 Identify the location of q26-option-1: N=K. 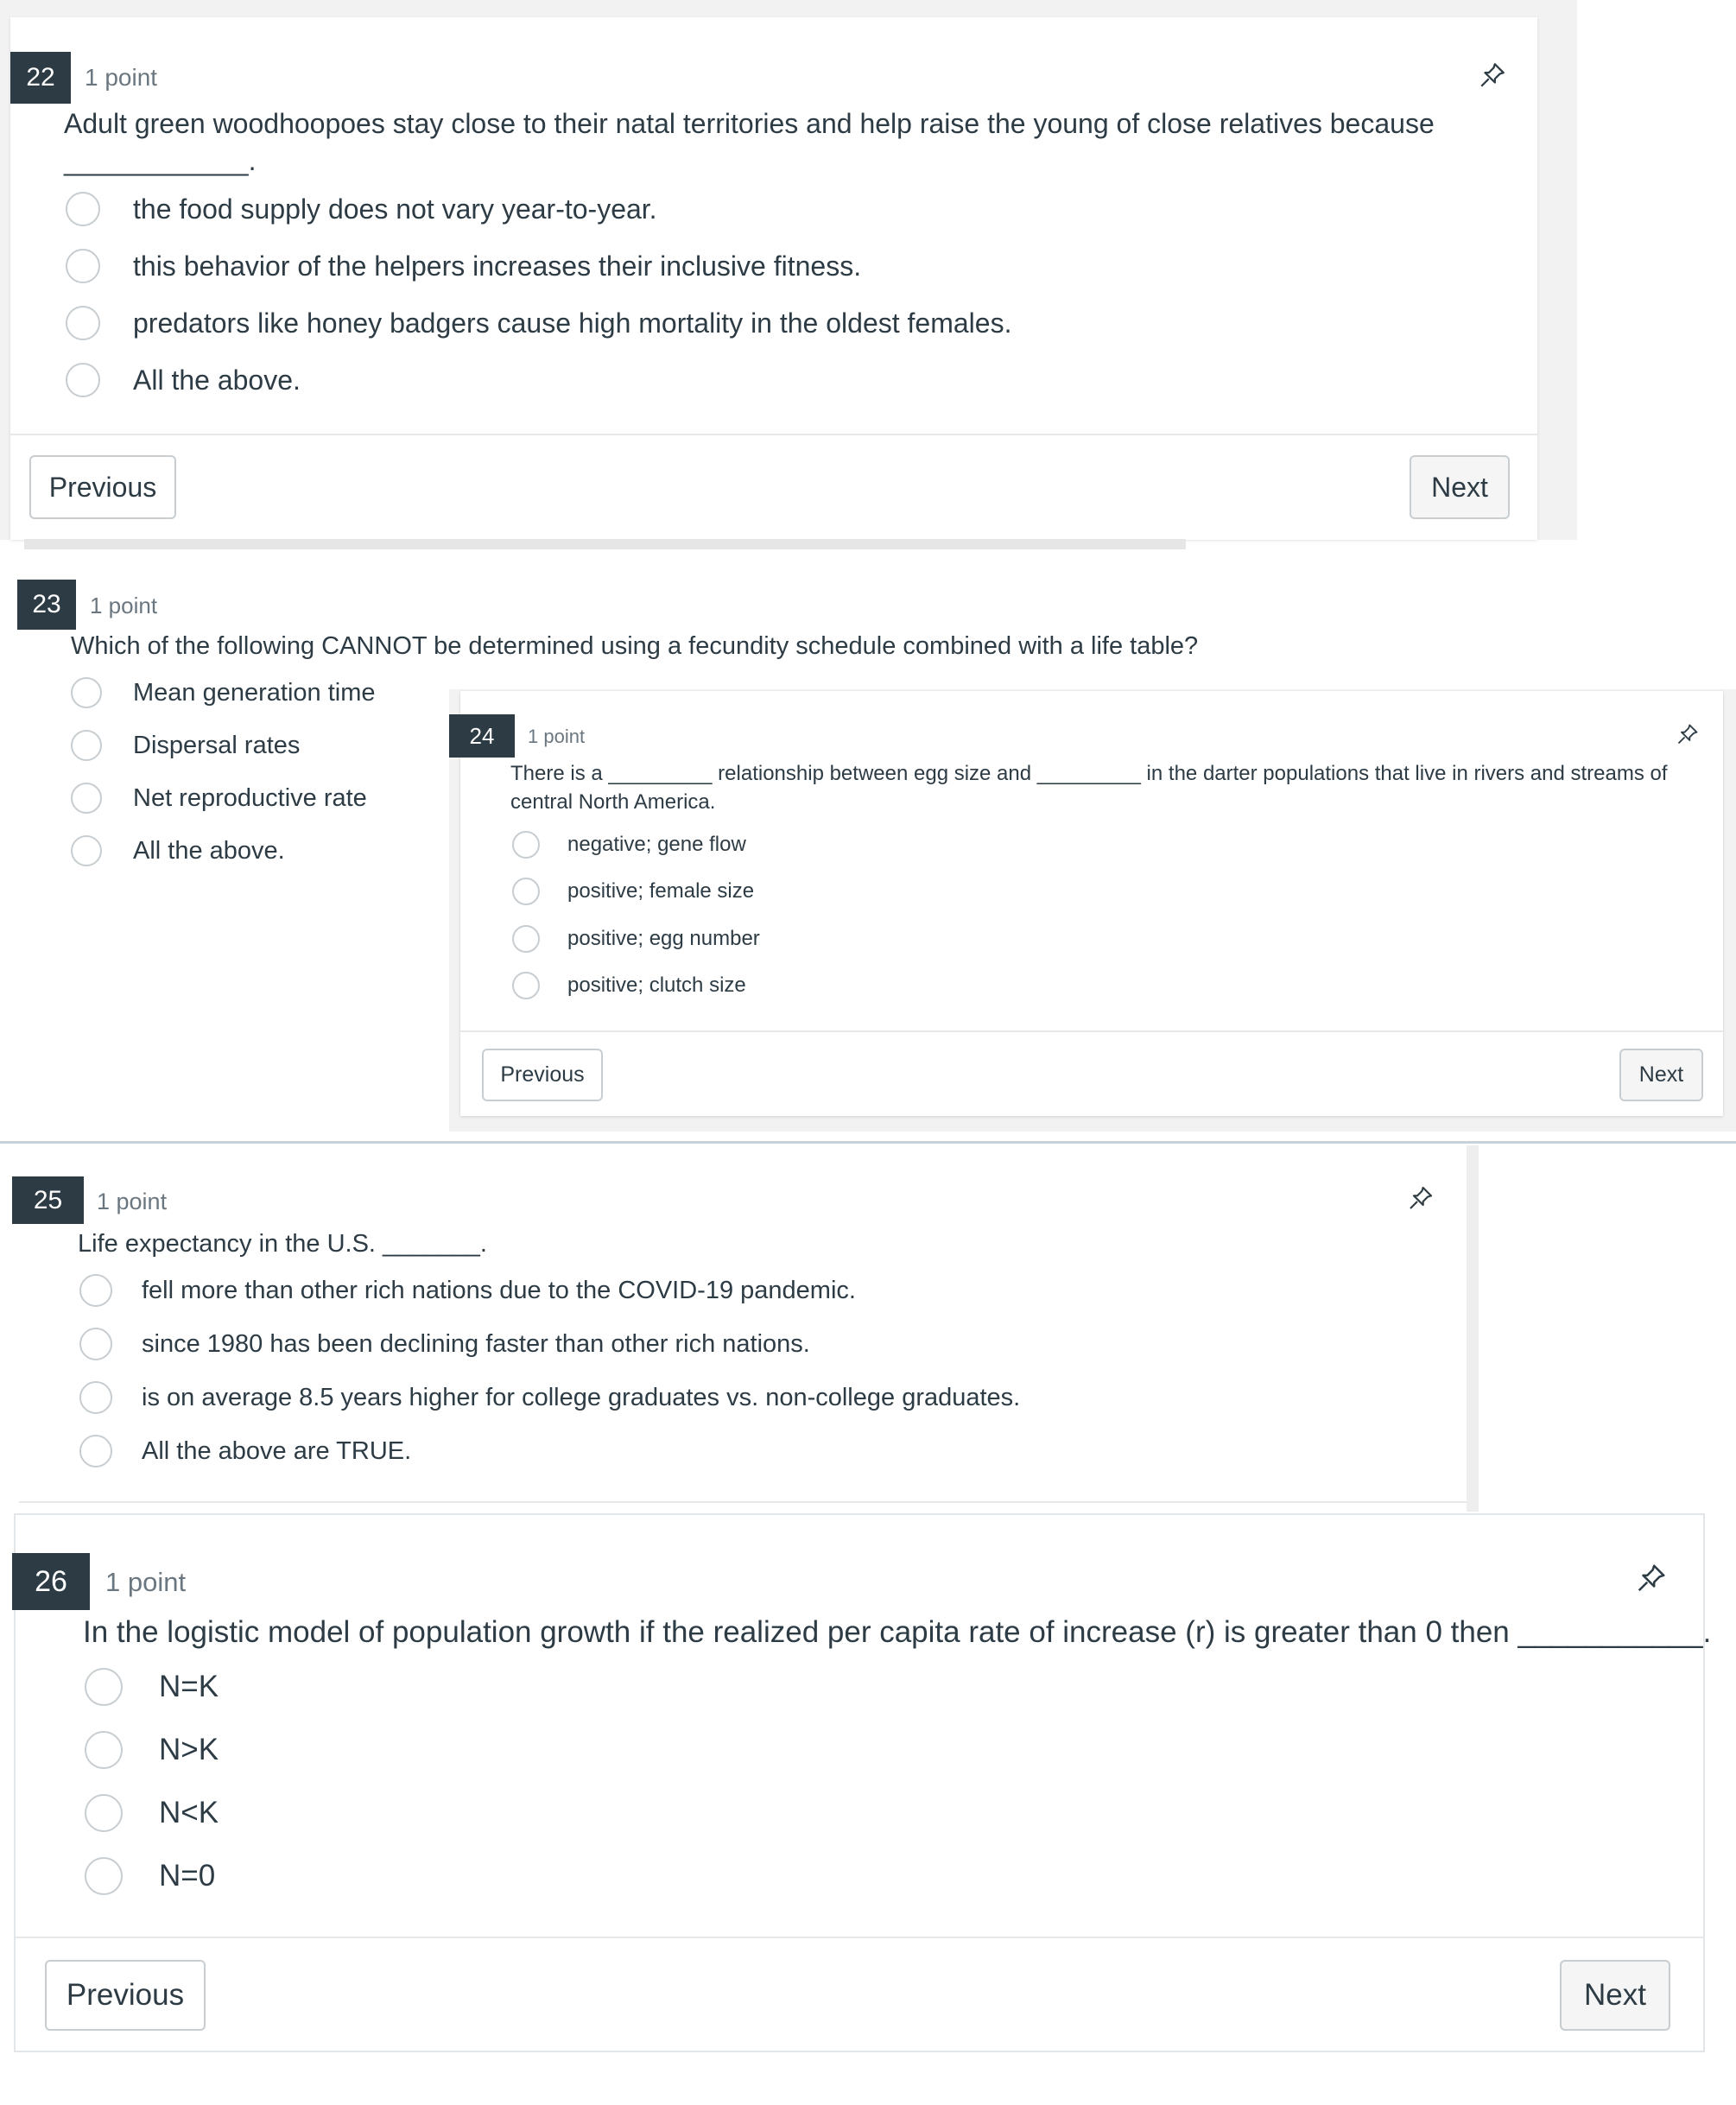
(152, 1687).